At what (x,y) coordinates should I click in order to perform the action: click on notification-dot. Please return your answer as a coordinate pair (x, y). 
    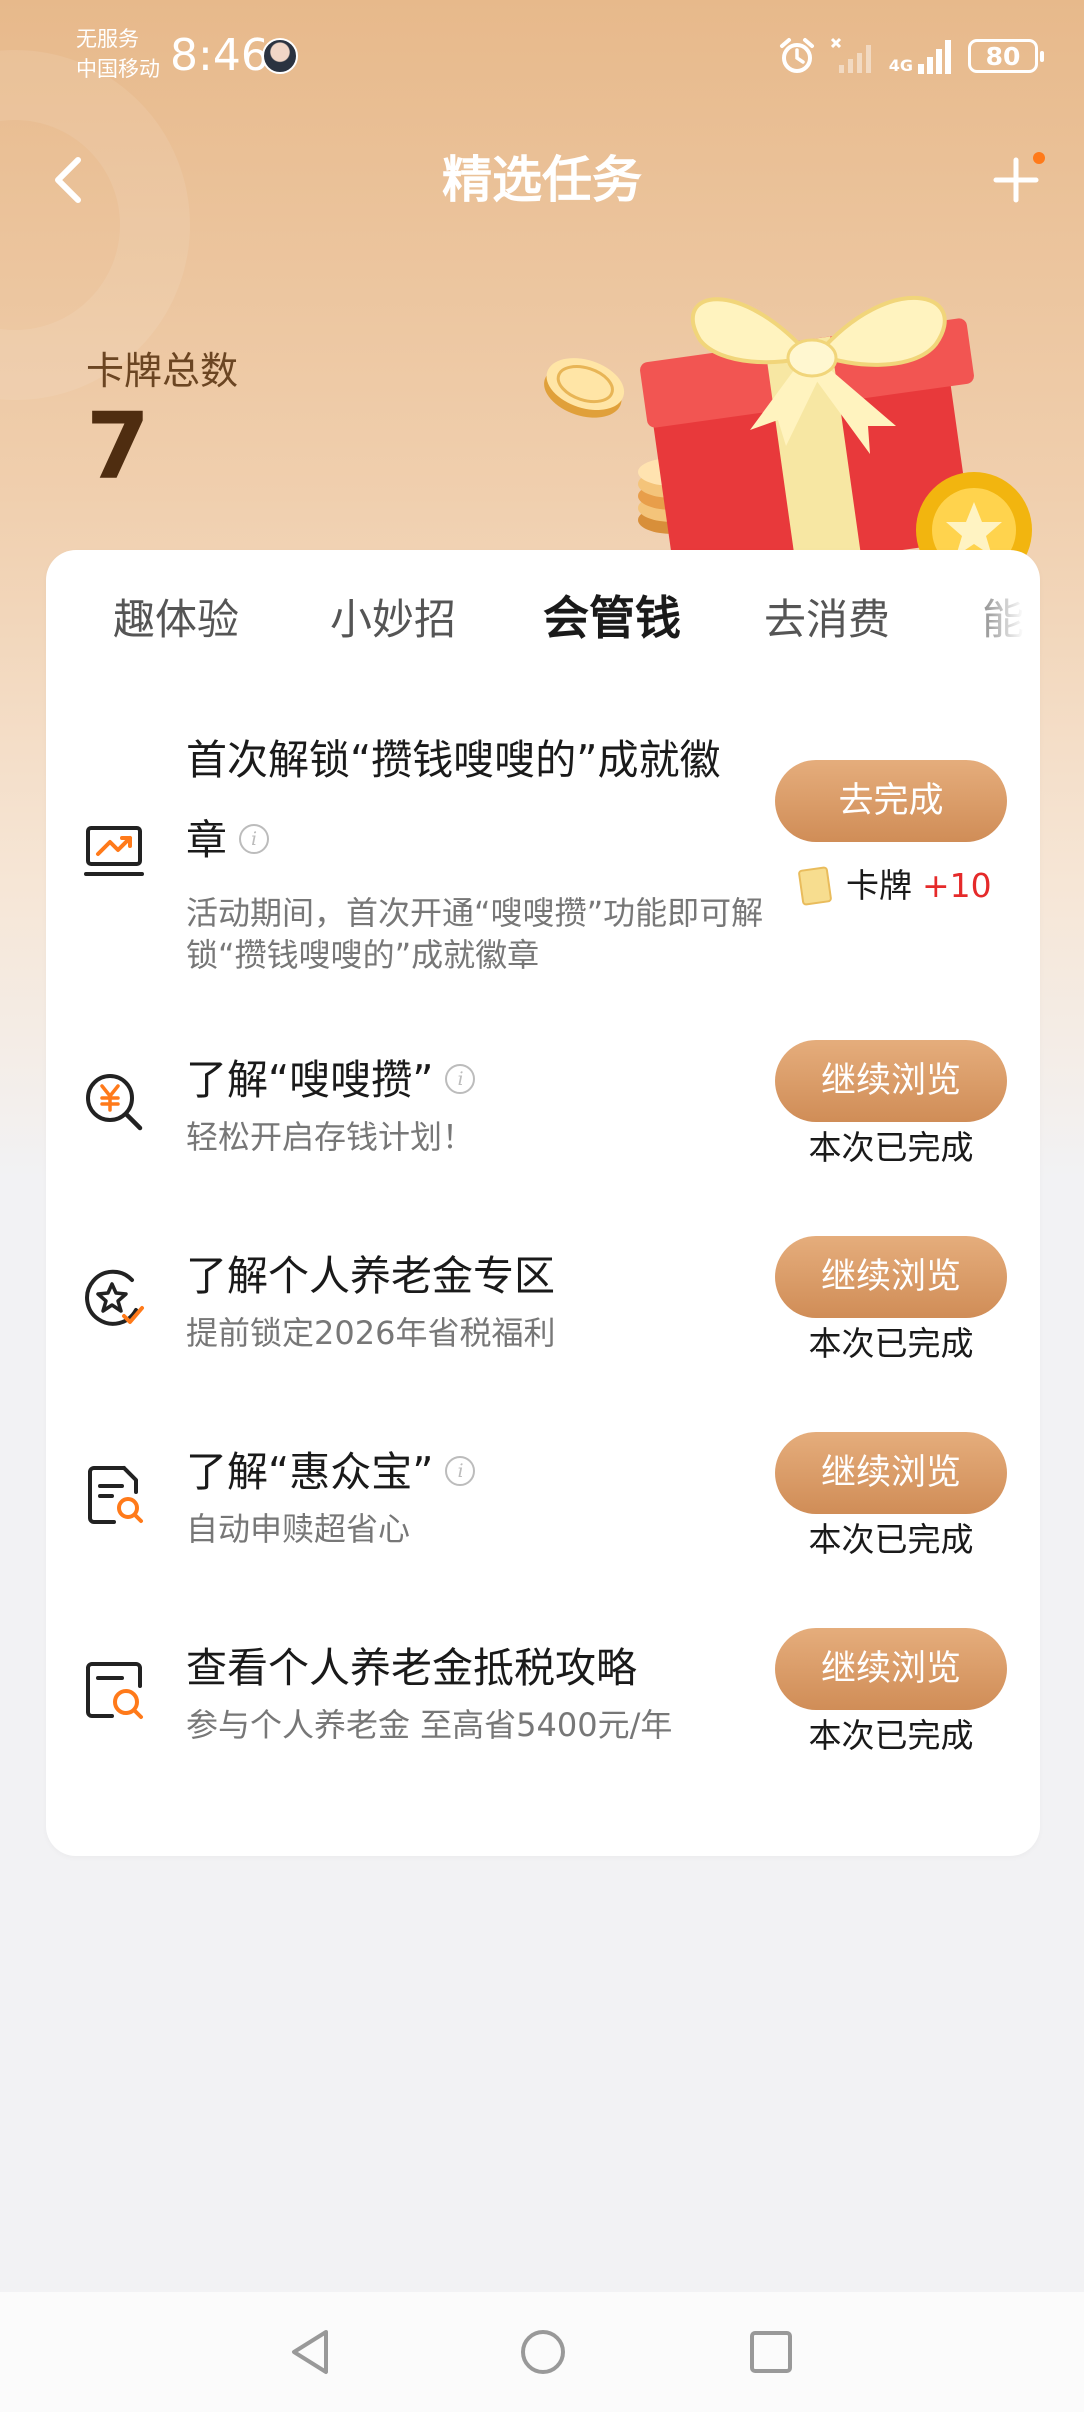
    Looking at the image, I should click on (1039, 158).